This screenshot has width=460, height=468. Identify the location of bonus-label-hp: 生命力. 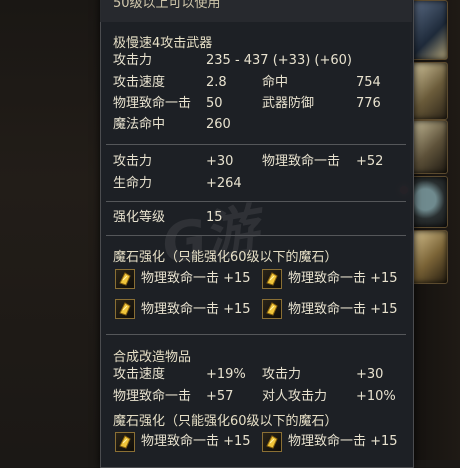
(133, 183).